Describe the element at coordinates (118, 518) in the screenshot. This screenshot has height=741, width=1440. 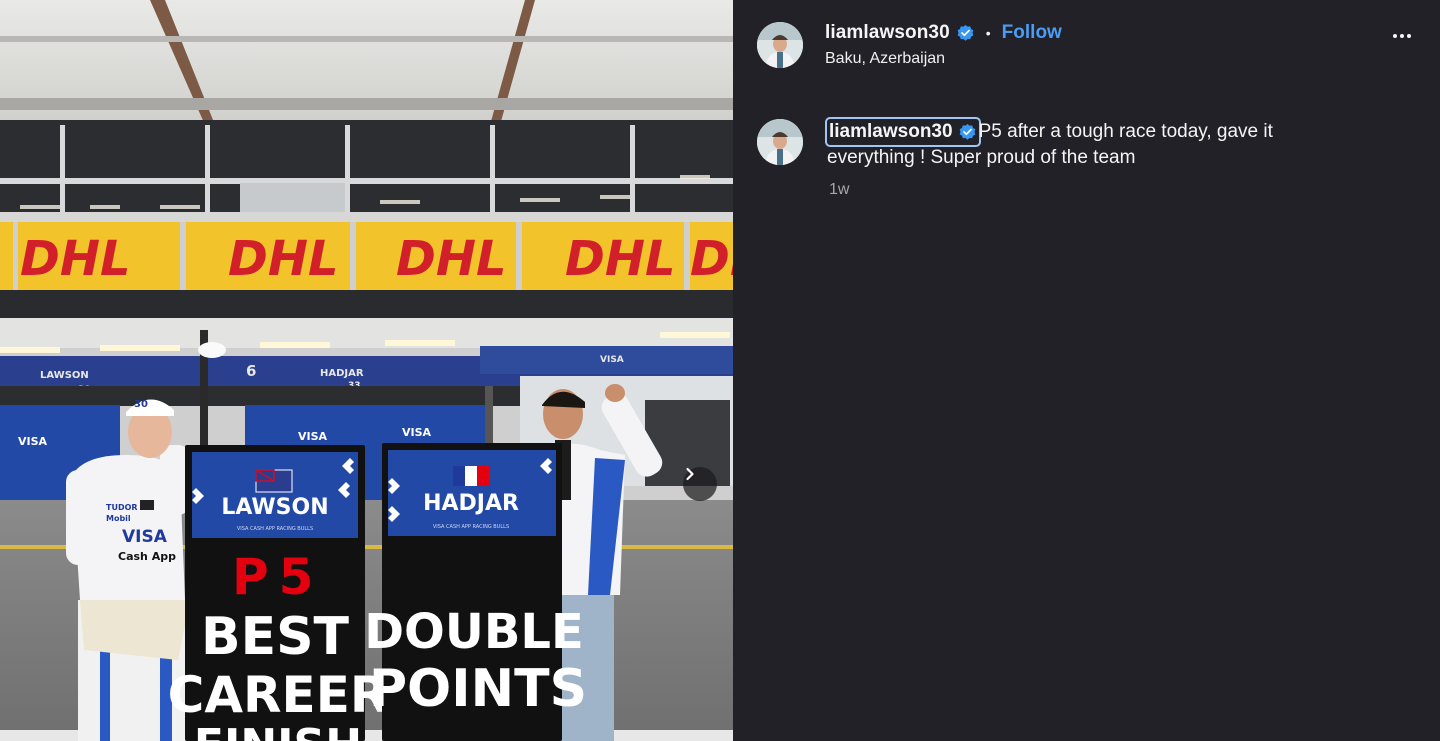
I see `sponsor-mobil: Mobil` at that location.